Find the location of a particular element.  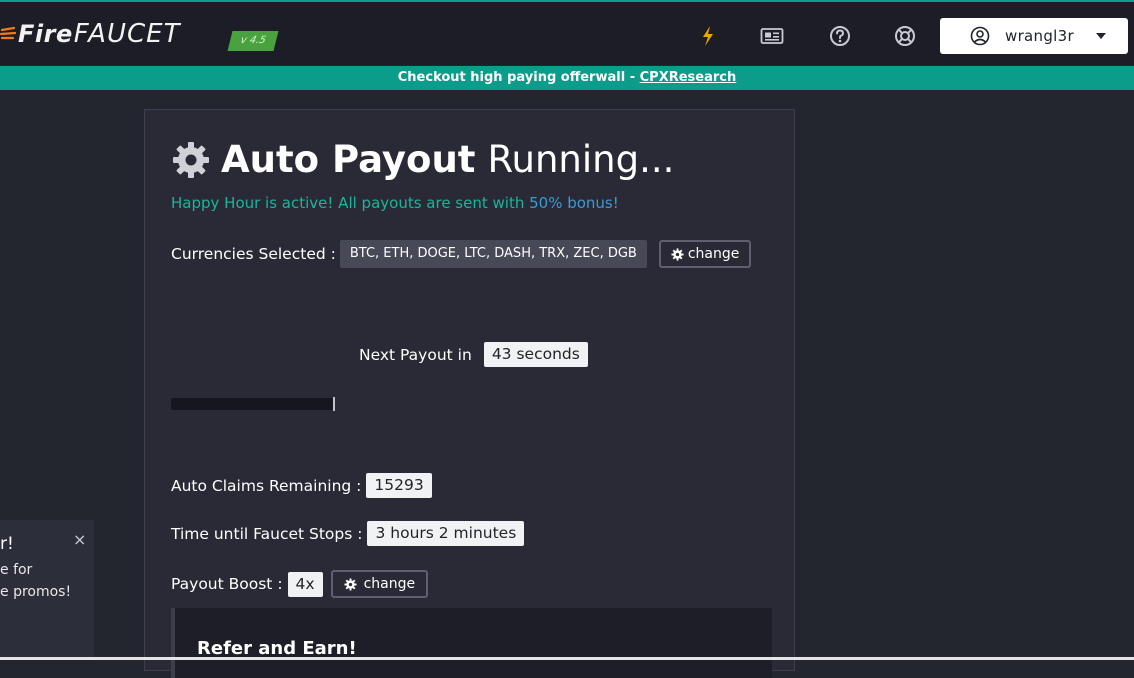

currencies-value: BTC, ETH, DOGE, LTC, DASH, TRX, ZEC, DGB is located at coordinates (493, 254).